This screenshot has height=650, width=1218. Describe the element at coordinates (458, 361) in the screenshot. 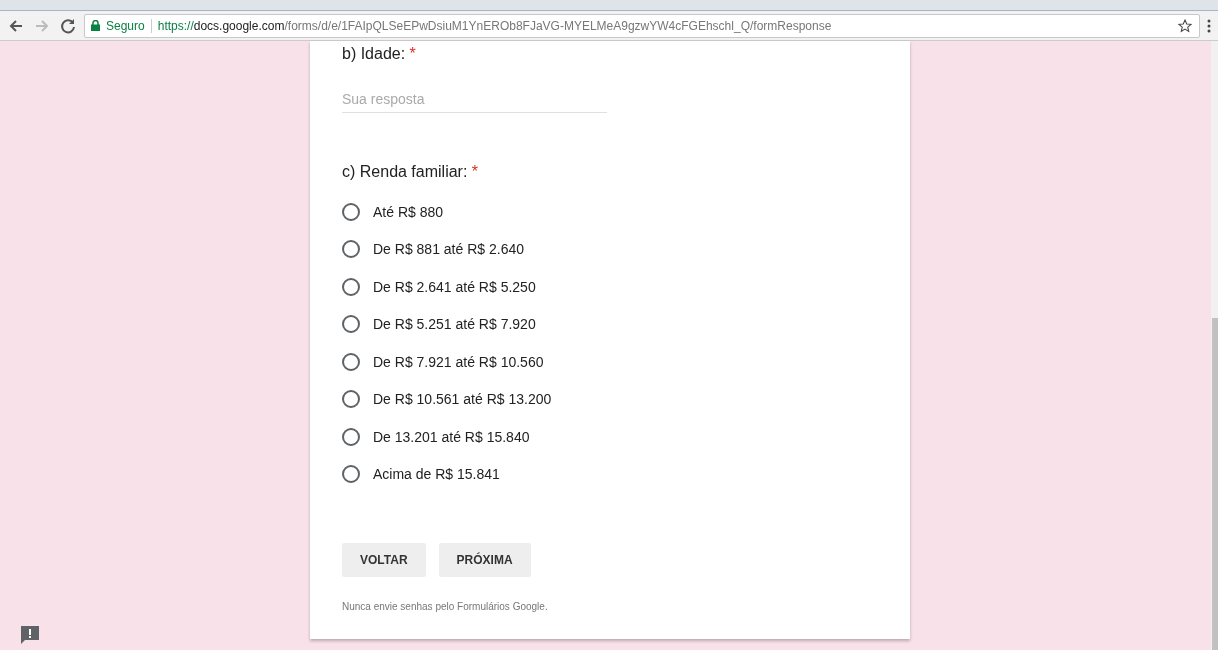

I see `option-label: De R$ 7.921 até R$ 10.560` at that location.